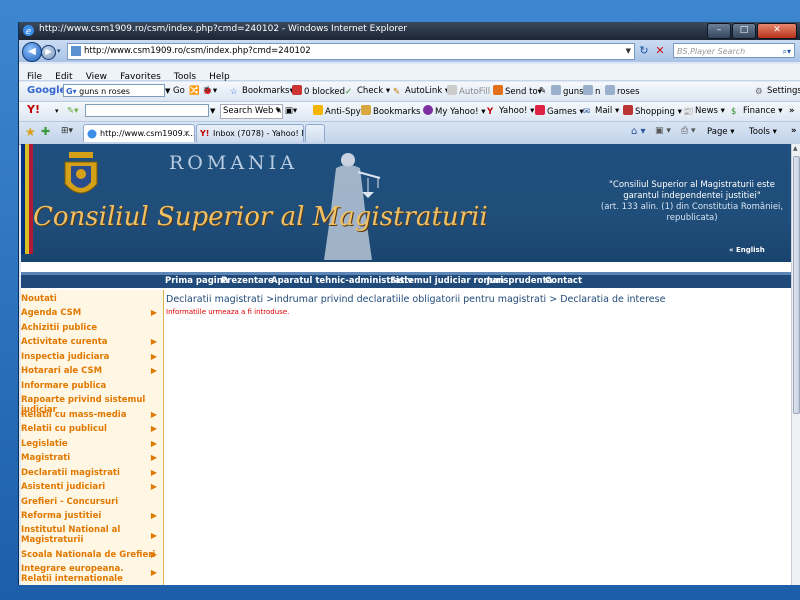  I want to click on search-term-n-label: n, so click(598, 92).